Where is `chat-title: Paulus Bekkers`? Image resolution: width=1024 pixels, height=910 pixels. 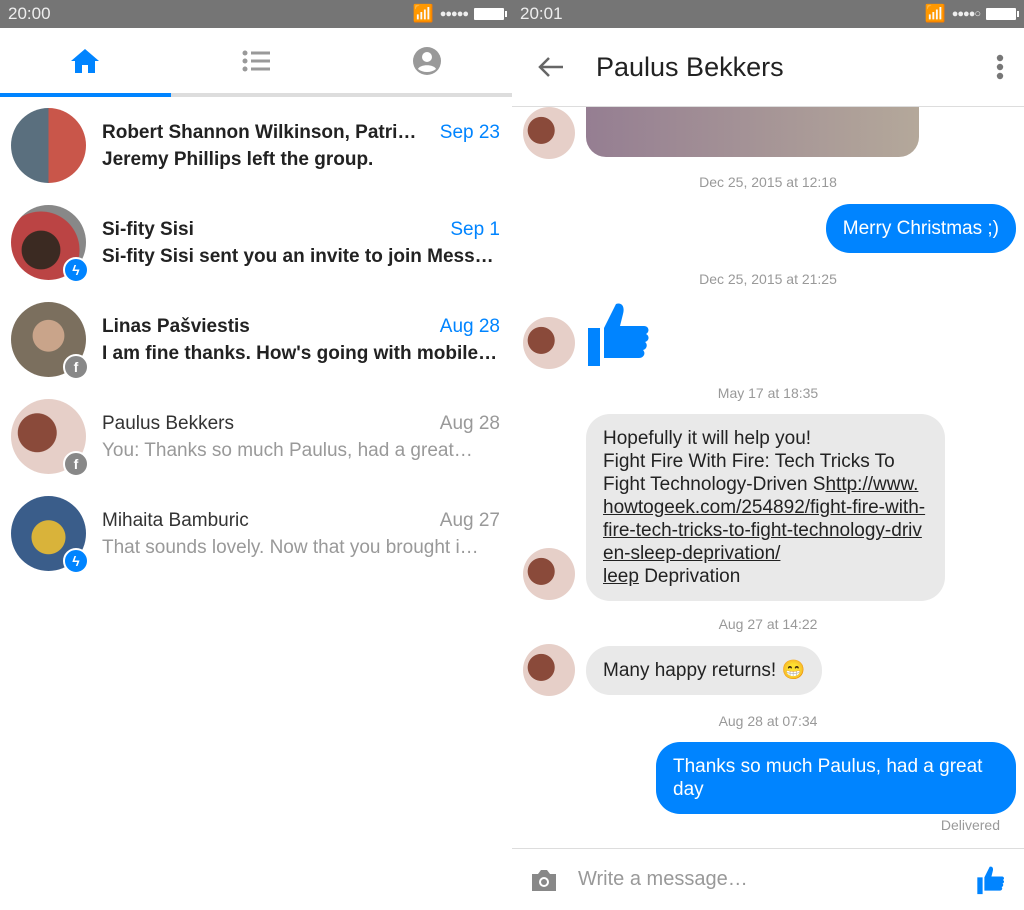 chat-title: Paulus Bekkers is located at coordinates (690, 66).